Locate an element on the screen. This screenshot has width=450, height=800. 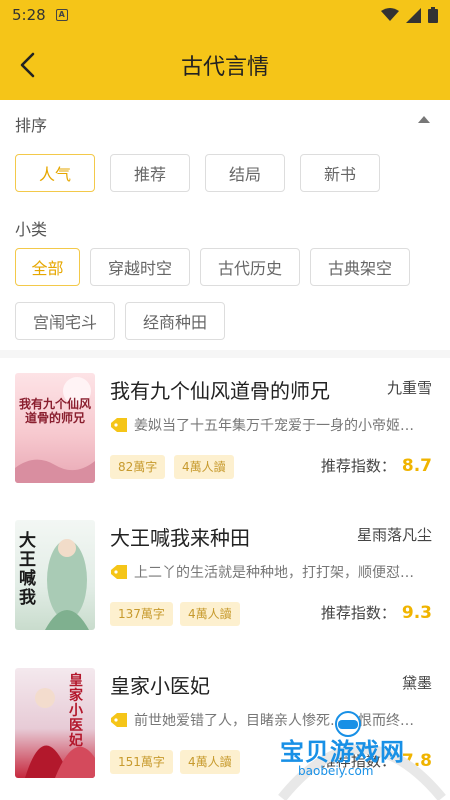
watermark-url: baobeiy.com is located at coordinates (336, 771).